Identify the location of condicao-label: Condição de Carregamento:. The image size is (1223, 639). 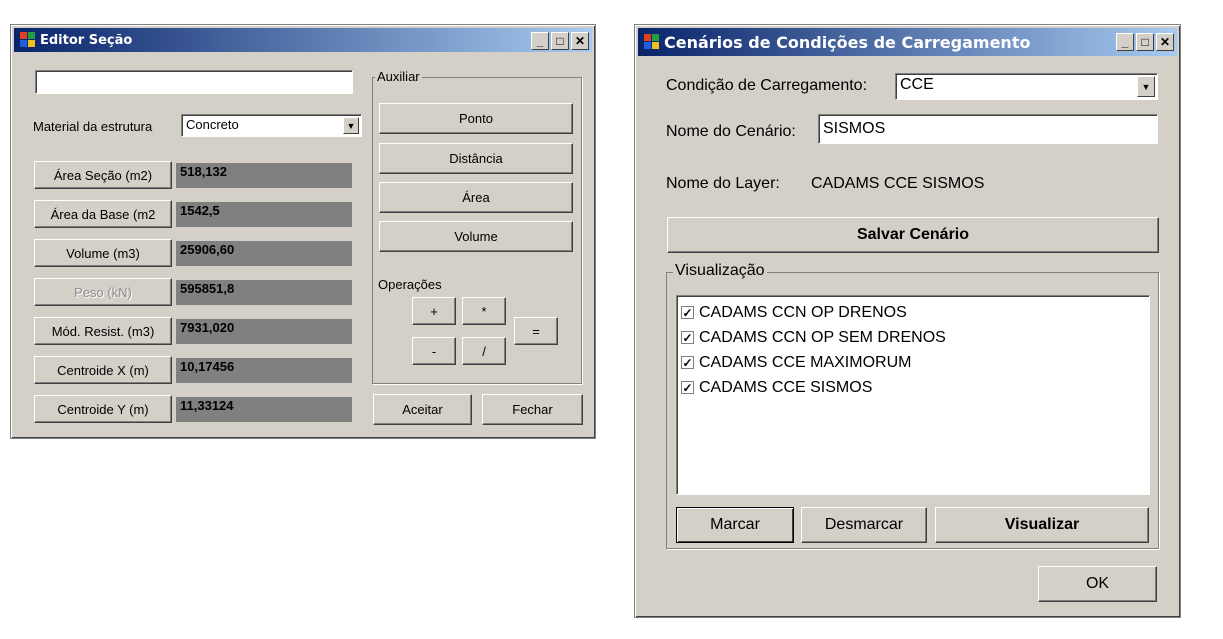
(767, 85).